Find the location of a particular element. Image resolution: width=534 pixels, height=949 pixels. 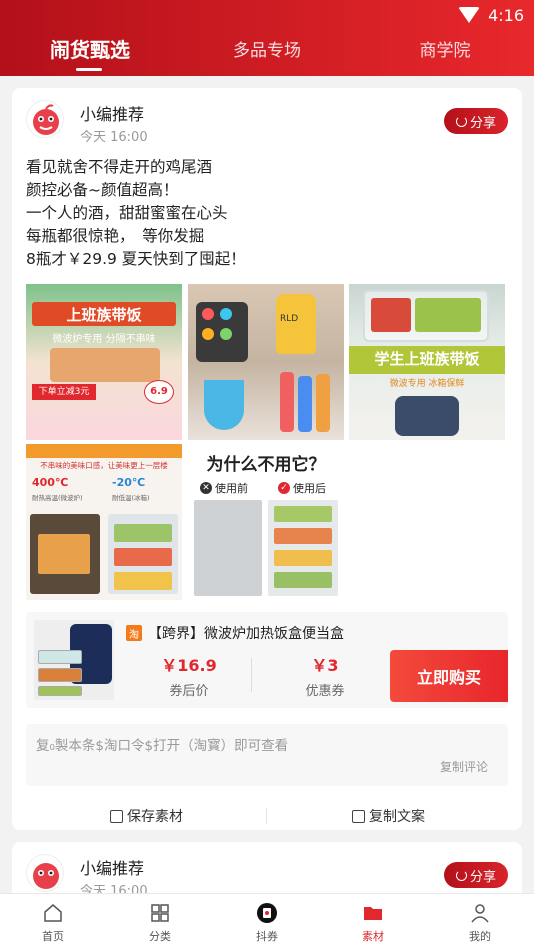

category-icon is located at coordinates (160, 913).